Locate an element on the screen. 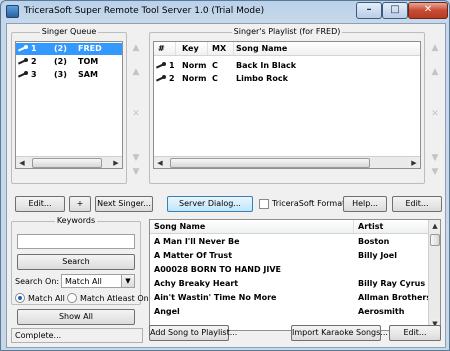  playlist-tools: ▲ ▲ ✕ ▼ ▼ is located at coordinates (435, 109).